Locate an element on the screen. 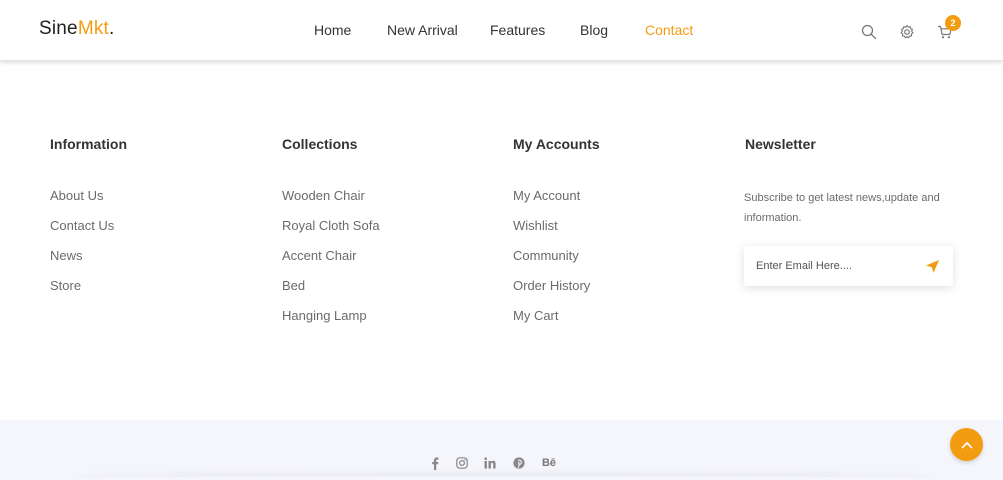  behance-link: Bē is located at coordinates (549, 463).